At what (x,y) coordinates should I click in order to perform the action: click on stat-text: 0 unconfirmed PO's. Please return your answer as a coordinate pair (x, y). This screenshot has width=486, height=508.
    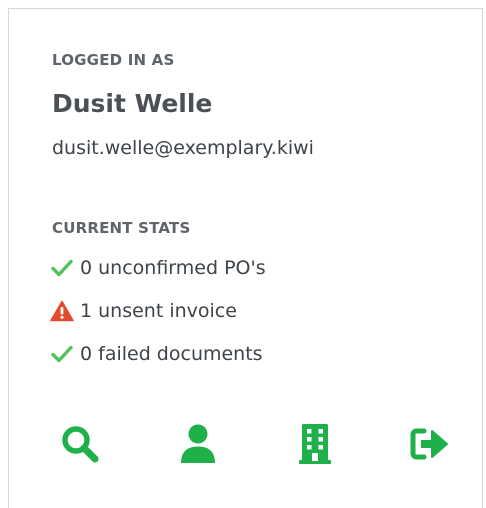
    Looking at the image, I should click on (173, 268).